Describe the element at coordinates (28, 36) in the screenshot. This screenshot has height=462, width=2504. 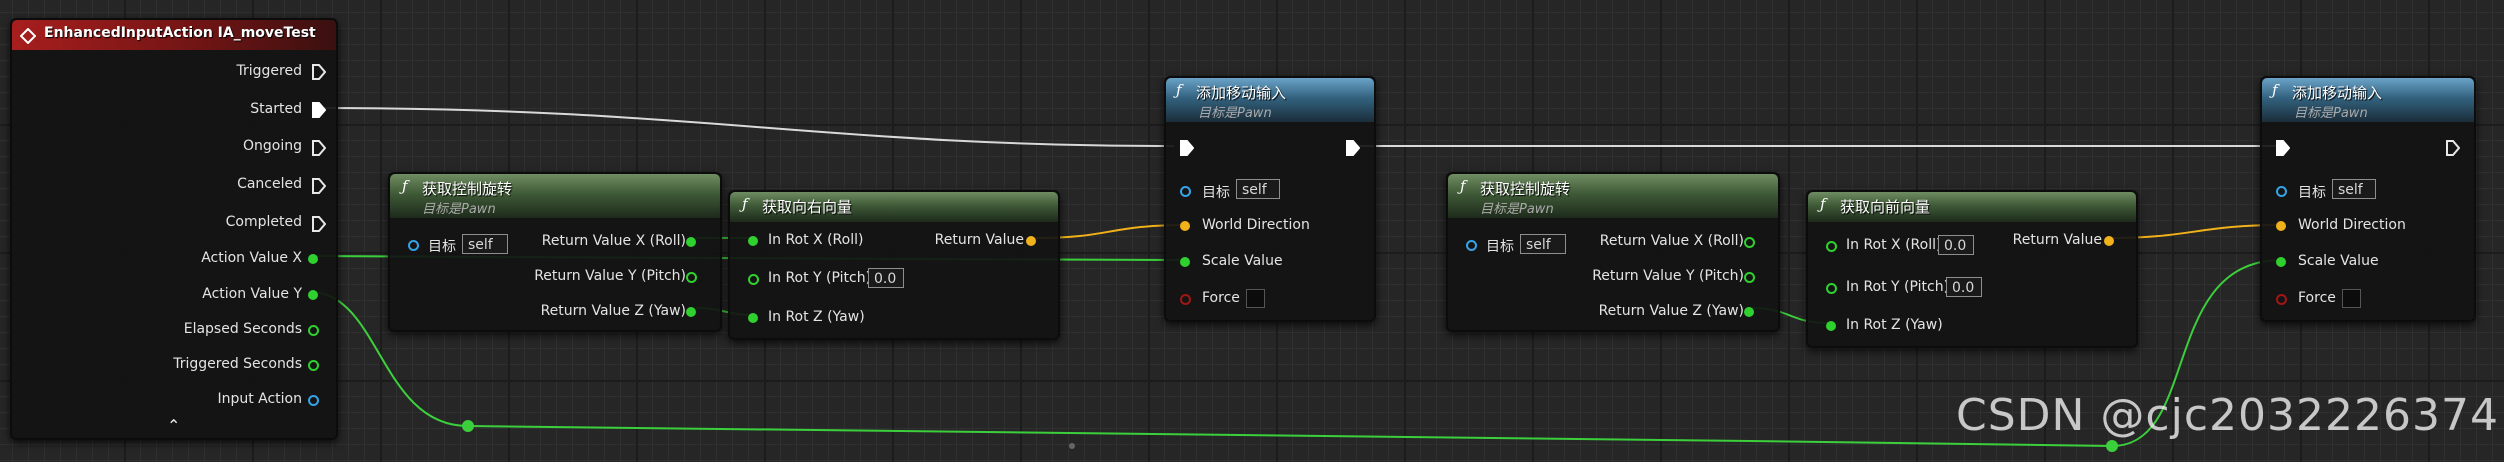
I see `event-diamond-icon` at that location.